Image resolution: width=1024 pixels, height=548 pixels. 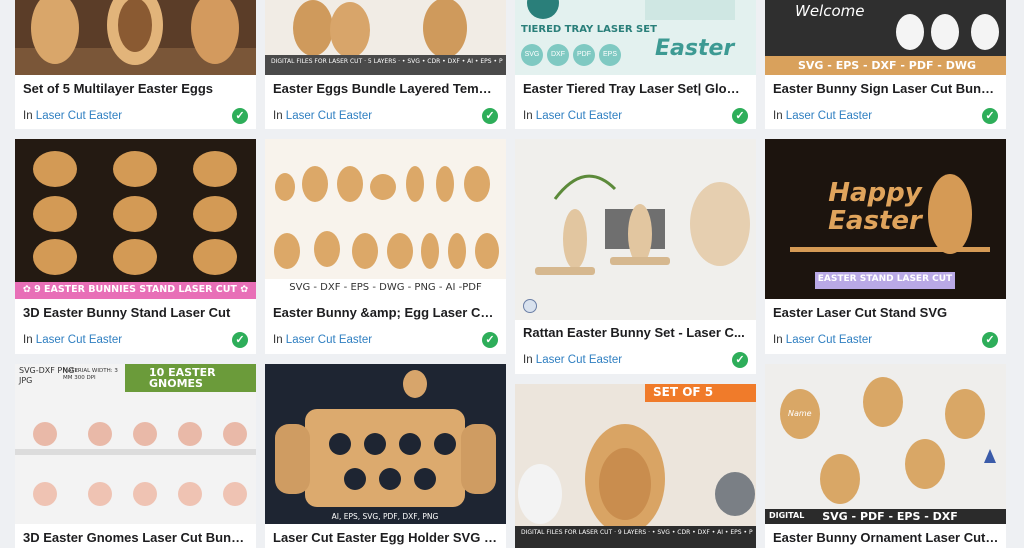 What do you see at coordinates (589, 29) in the screenshot?
I see `thumbnail-heading: TIERED TRAY LASER SET` at bounding box center [589, 29].